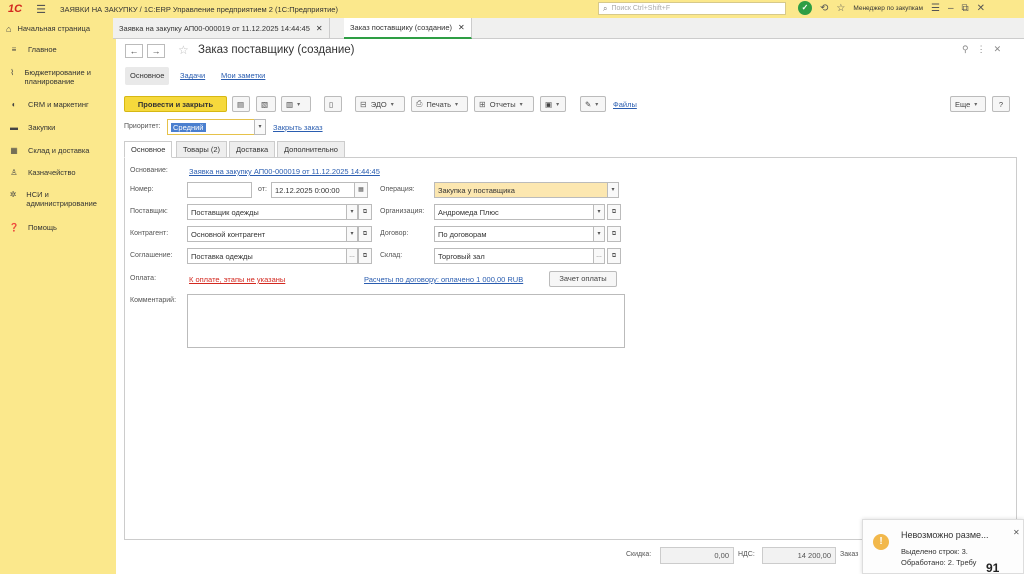 This screenshot has height=574, width=1024. I want to click on notification-line: Выделено строк: 3., so click(934, 551).